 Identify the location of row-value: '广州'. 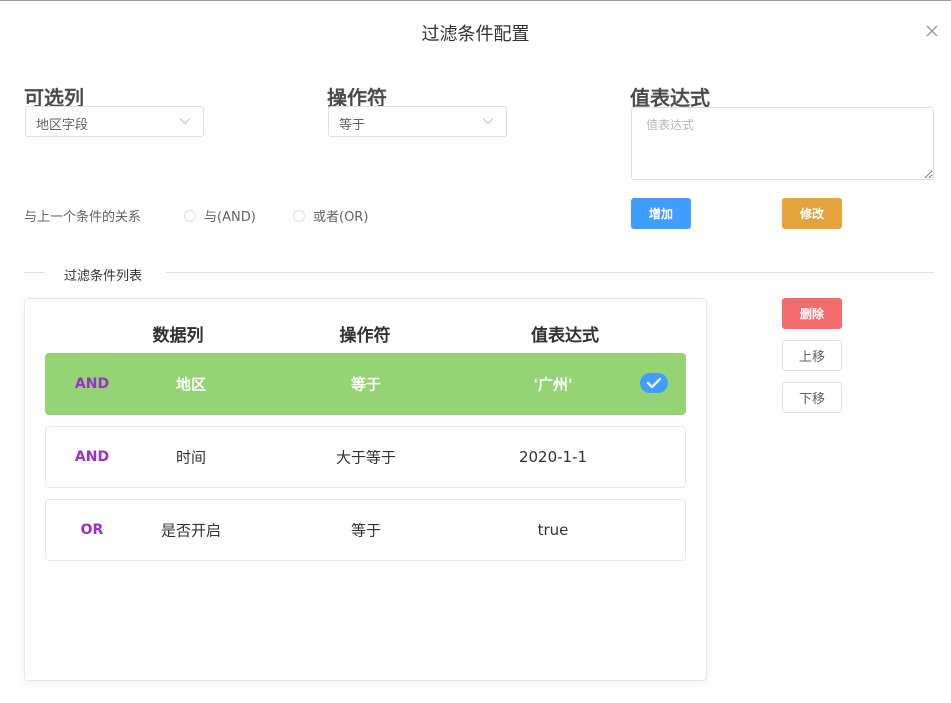
(553, 384).